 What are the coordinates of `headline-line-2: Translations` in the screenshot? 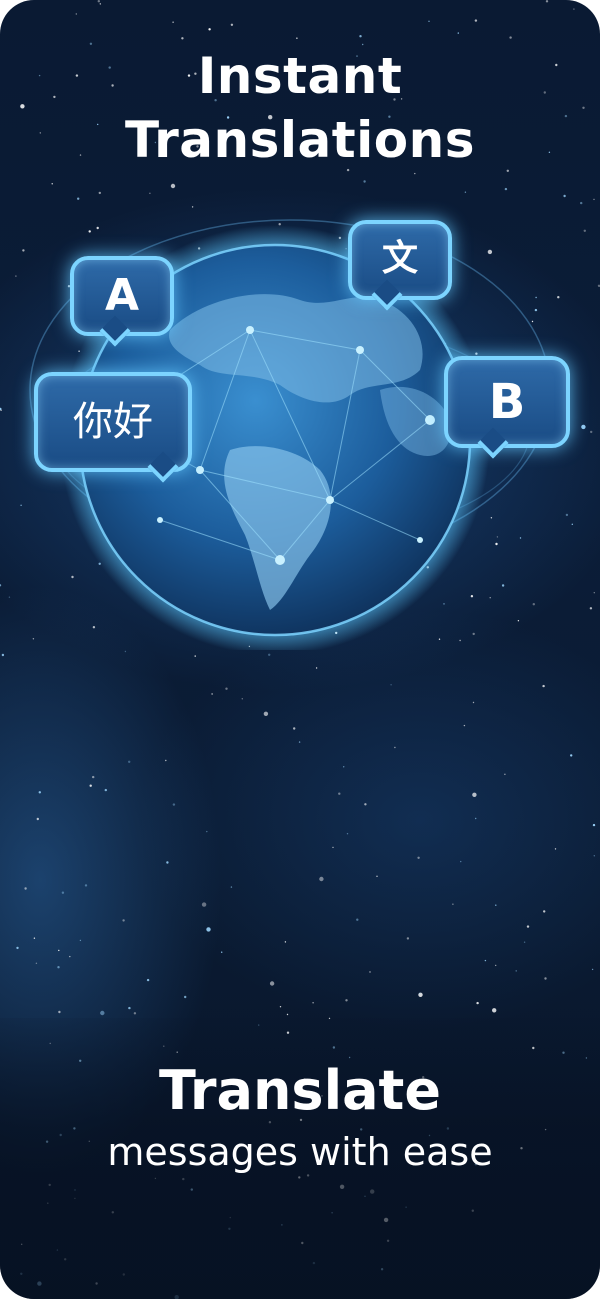 It's located at (300, 140).